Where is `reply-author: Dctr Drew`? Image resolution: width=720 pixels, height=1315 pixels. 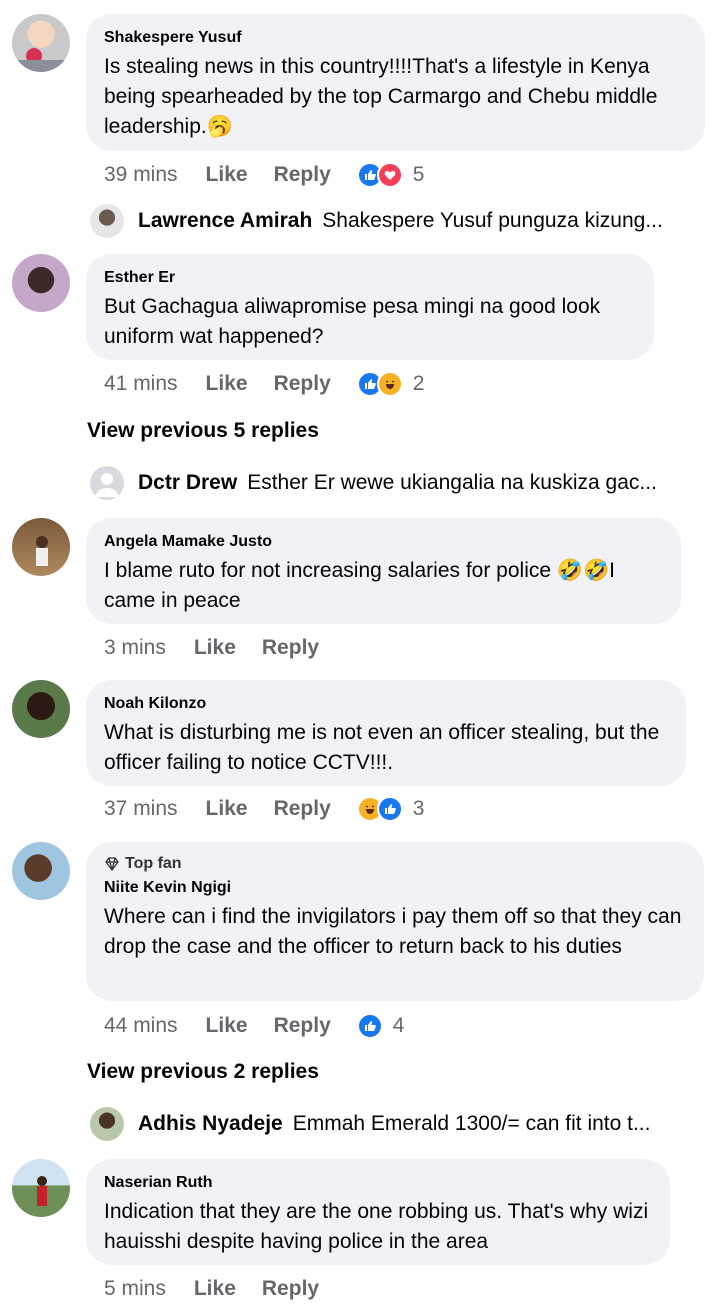
reply-author: Dctr Drew is located at coordinates (187, 483).